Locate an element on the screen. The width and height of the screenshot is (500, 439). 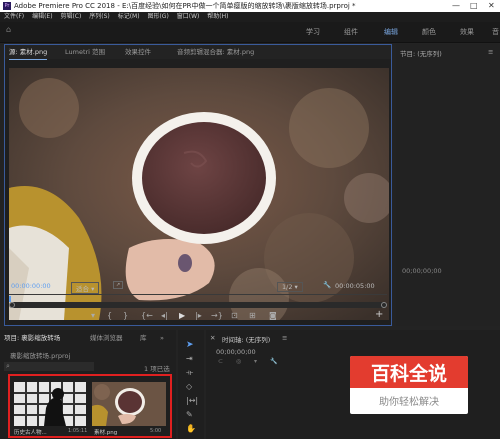
menu-help: 帮助(H) is located at coordinates (217, 16).